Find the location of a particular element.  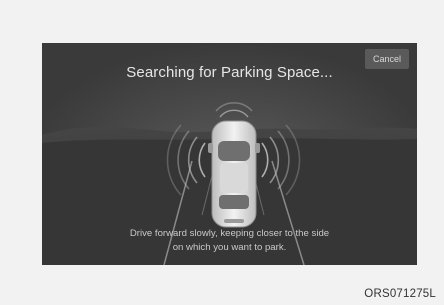

car-icon is located at coordinates (234, 174).